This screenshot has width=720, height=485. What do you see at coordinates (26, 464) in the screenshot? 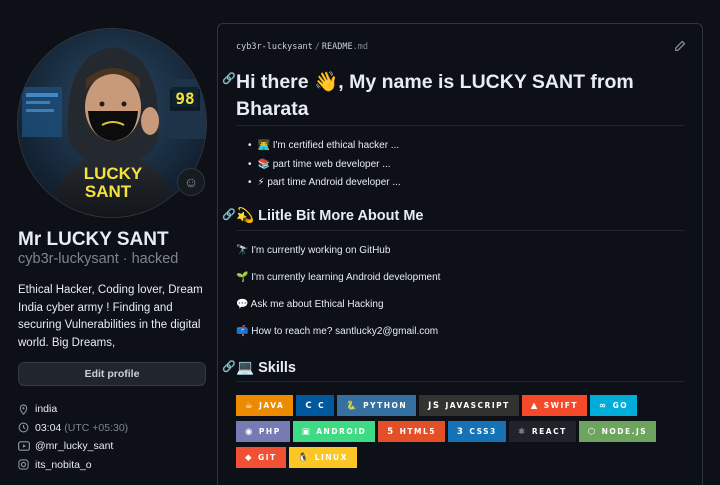
I see `instagram-icon` at bounding box center [26, 464].